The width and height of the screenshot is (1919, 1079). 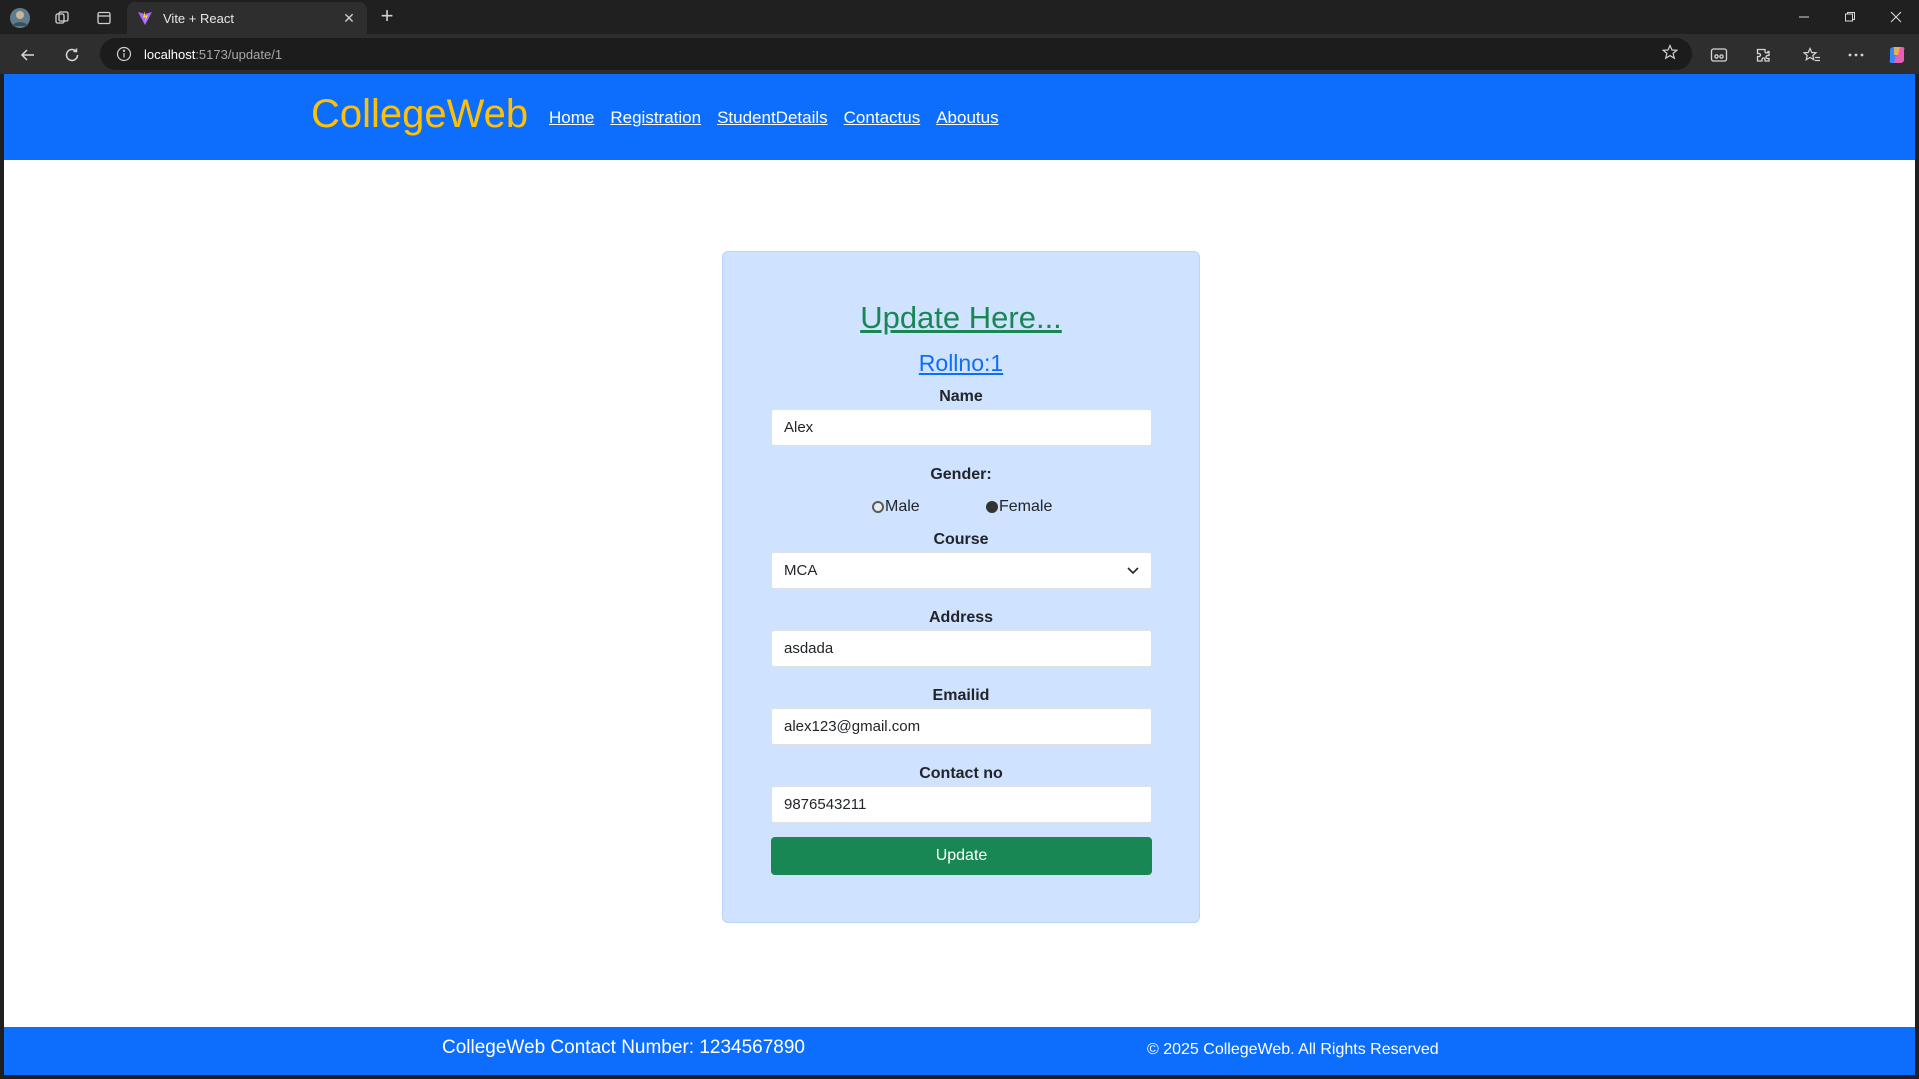 What do you see at coordinates (1897, 55) in the screenshot?
I see `copilot-icon` at bounding box center [1897, 55].